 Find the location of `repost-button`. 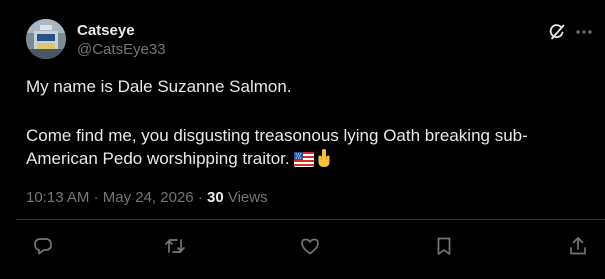

repost-button is located at coordinates (175, 246).